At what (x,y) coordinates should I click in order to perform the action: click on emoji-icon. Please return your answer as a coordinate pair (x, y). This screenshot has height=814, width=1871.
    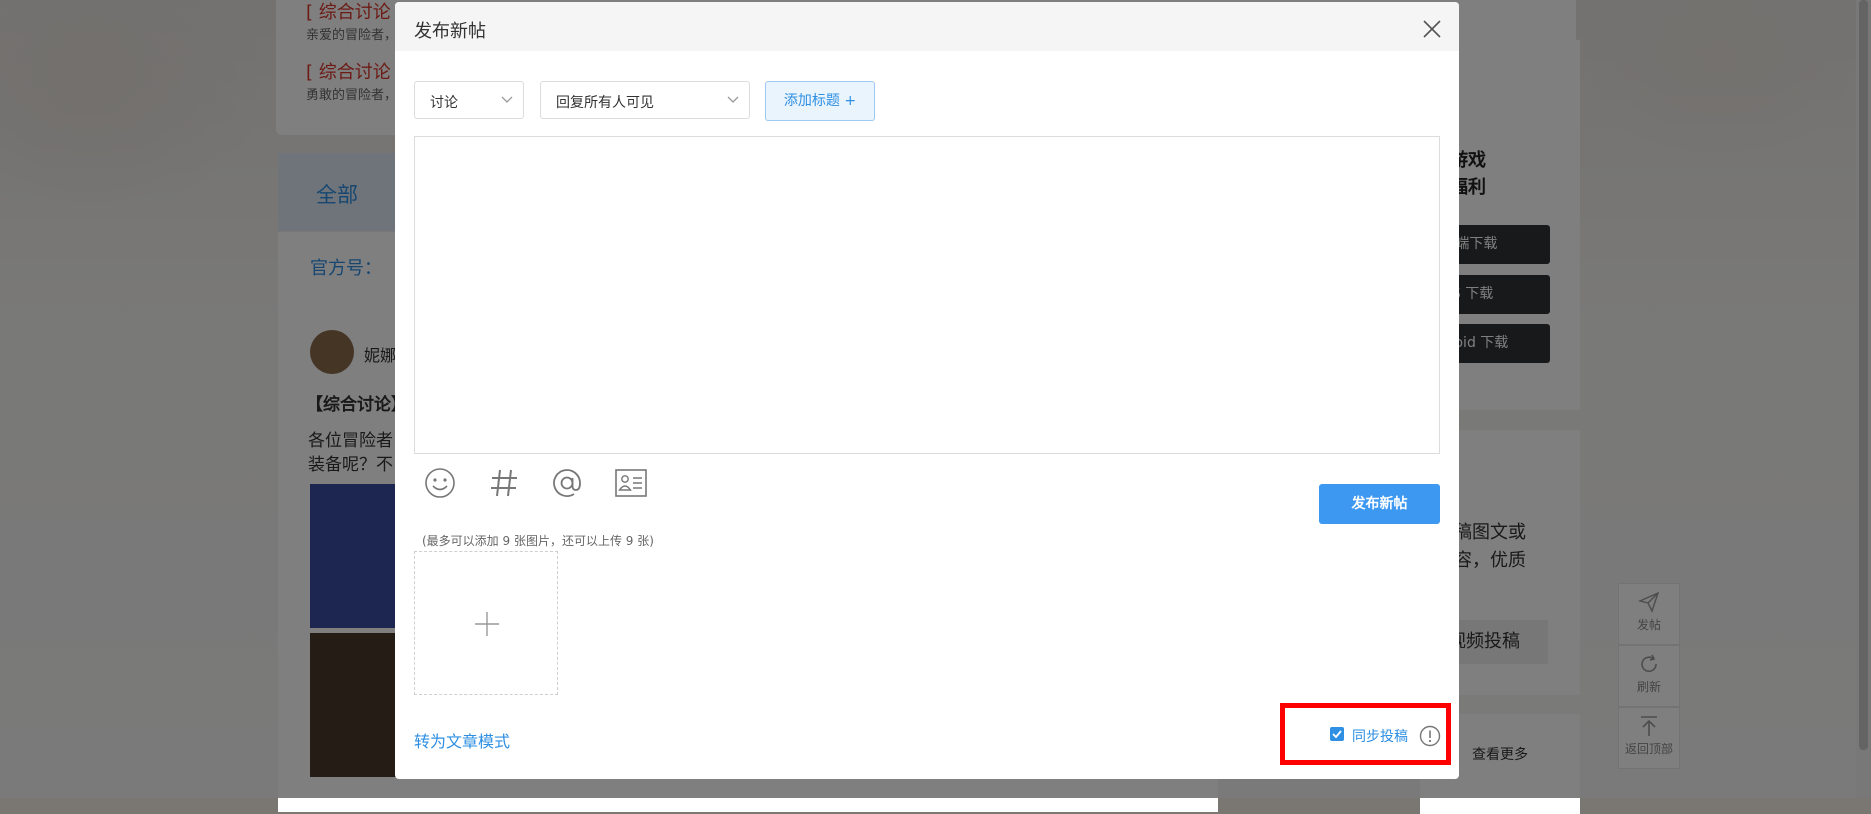
    Looking at the image, I should click on (440, 483).